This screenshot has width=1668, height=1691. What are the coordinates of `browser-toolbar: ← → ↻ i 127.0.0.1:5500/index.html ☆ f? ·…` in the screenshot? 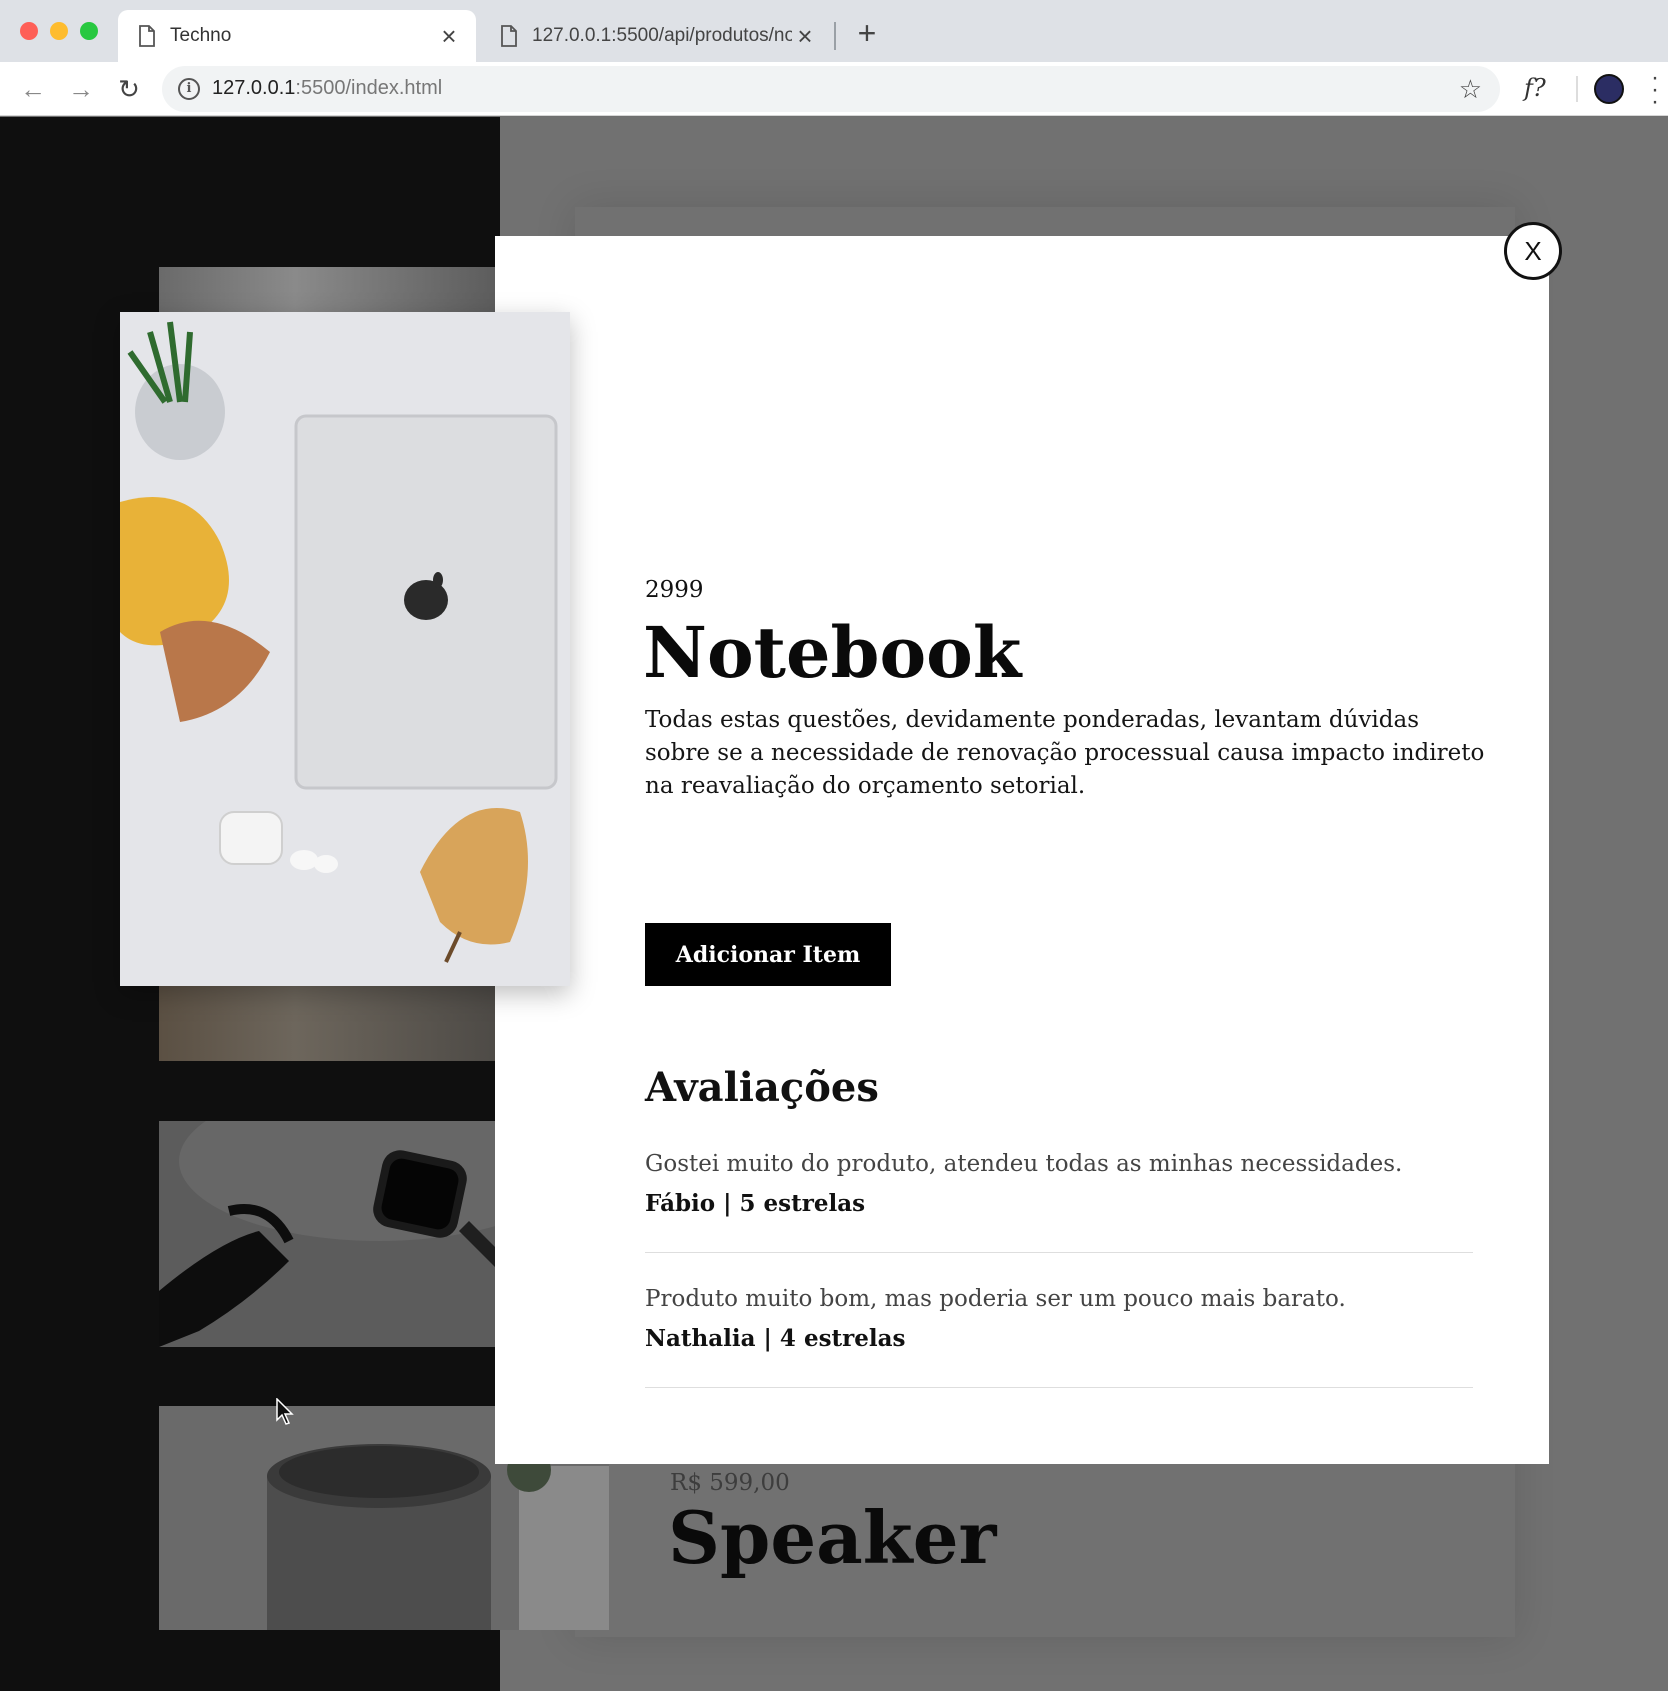 It's located at (834, 89).